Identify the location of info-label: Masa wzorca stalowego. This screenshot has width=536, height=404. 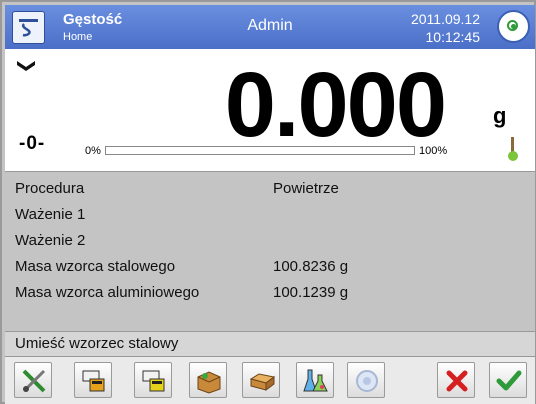
(95, 266).